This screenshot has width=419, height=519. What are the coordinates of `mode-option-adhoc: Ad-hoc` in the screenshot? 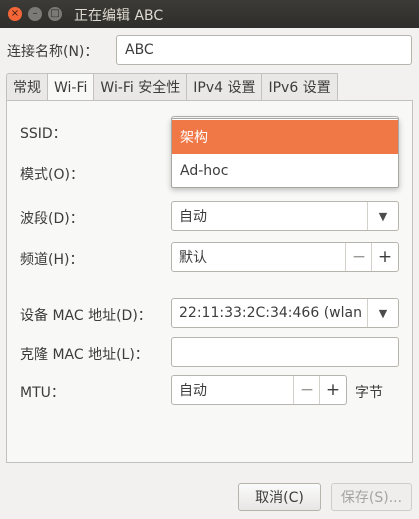 It's located at (285, 171).